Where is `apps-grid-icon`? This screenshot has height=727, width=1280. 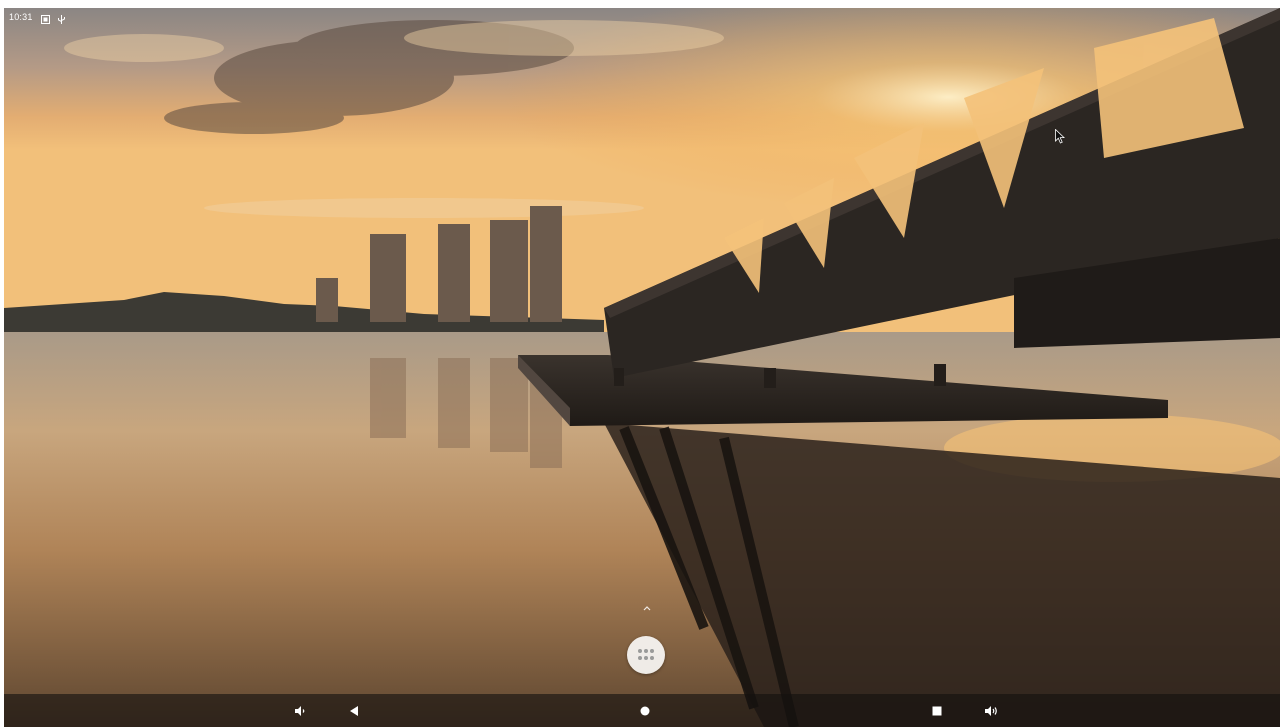 apps-grid-icon is located at coordinates (646, 654).